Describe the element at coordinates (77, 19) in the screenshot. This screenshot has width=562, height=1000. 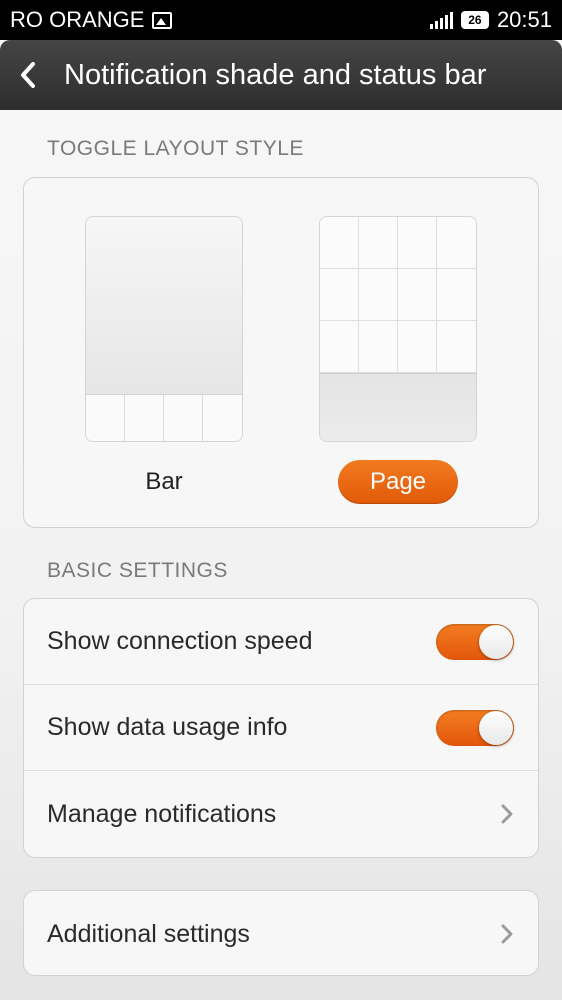
I see `carrier-name: RO ORANGE` at that location.